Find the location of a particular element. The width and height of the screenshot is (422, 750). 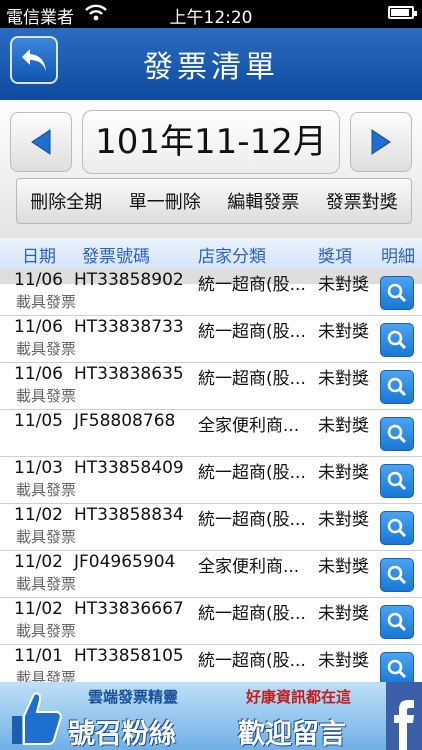

ad-banner: 雲端發票精靈 號召粉絲 好康資訊都在這 歡迎留言 is located at coordinates (211, 716).